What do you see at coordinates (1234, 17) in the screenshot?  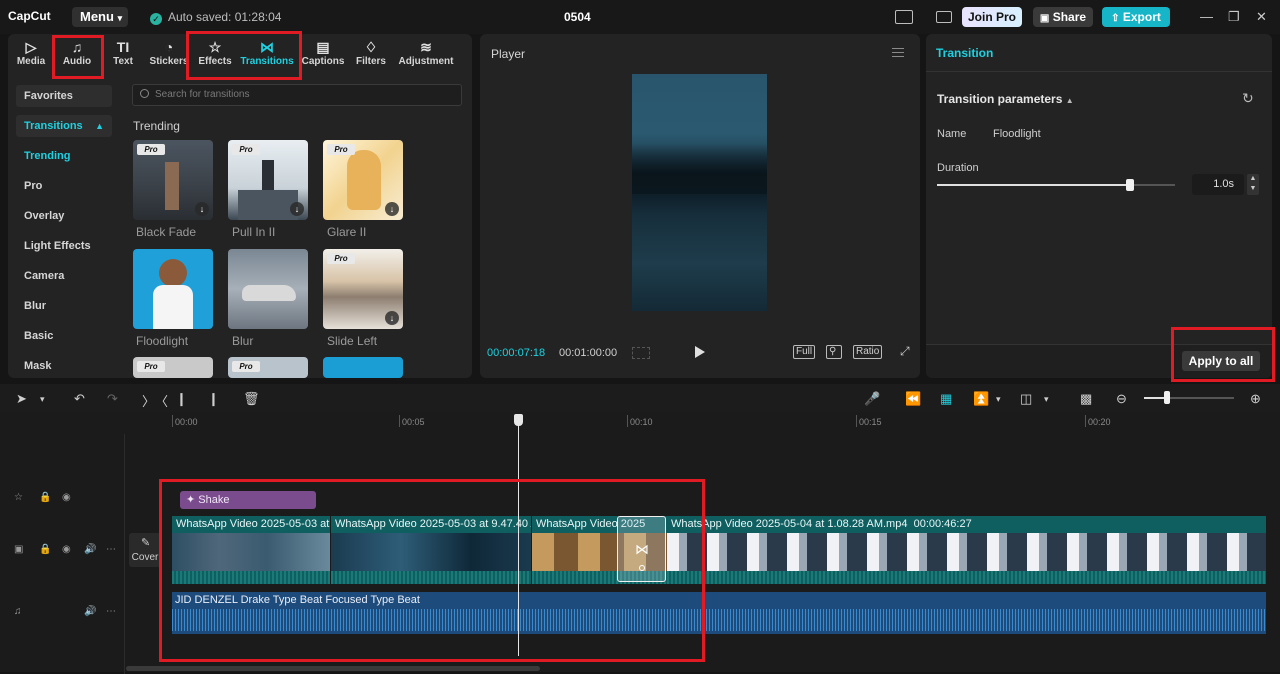 I see `restore-icon: ❐` at bounding box center [1234, 17].